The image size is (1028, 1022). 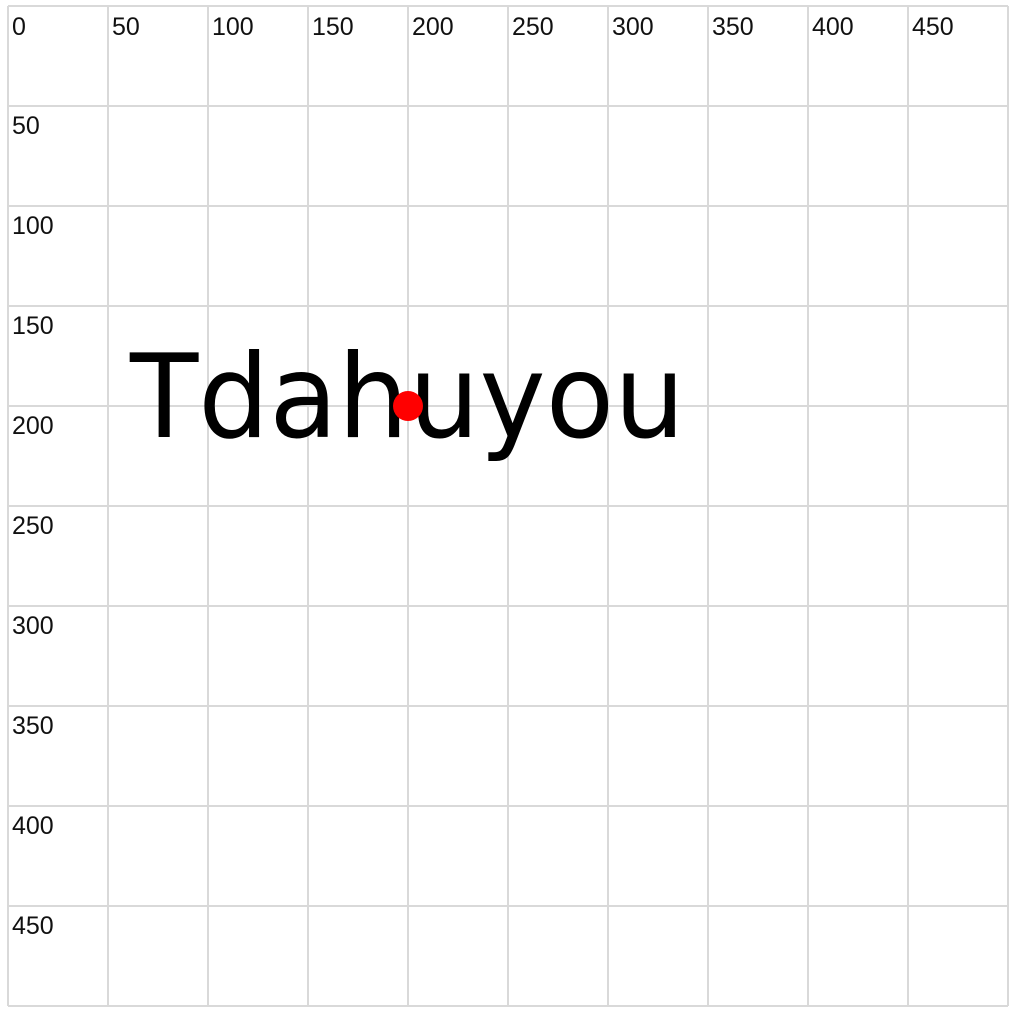 I want to click on x-tick-label: 350, so click(x=733, y=27).